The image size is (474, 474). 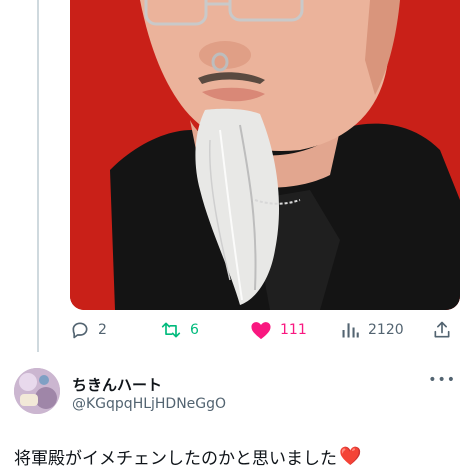 I want to click on user-handle: @KGqpqHLjHDNeGgO, so click(x=149, y=404).